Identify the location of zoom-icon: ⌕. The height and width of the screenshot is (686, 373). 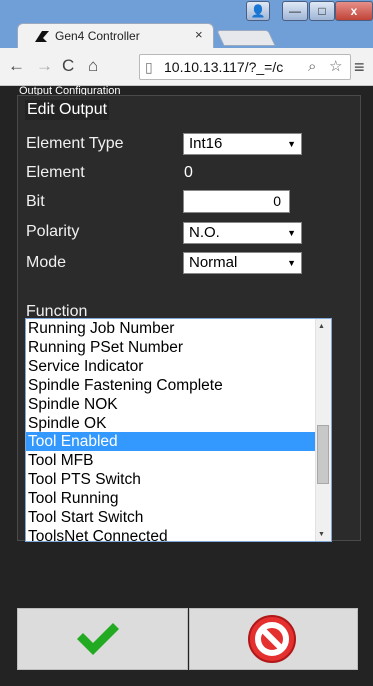
(312, 67).